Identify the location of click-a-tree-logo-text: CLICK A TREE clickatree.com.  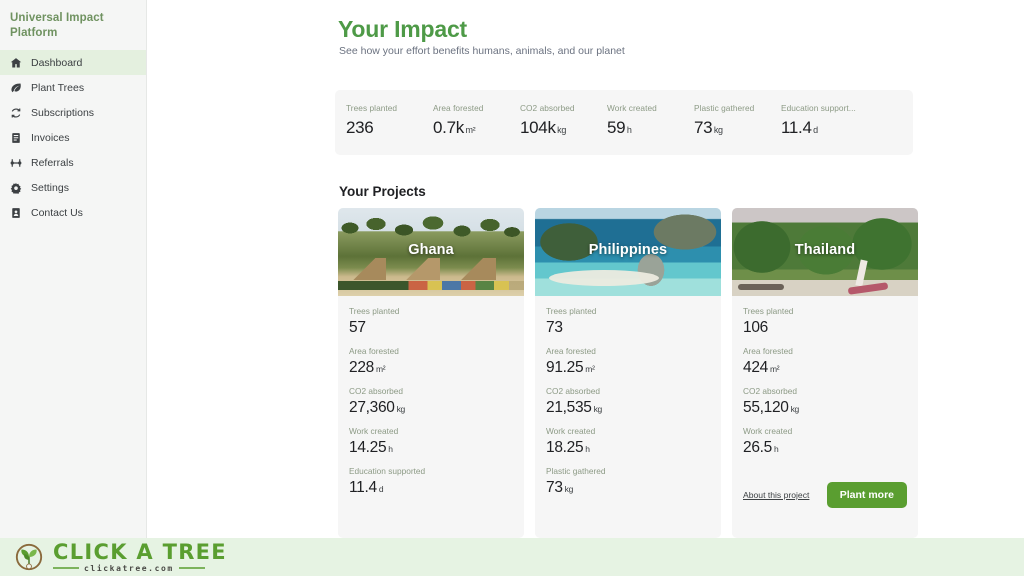
(140, 556).